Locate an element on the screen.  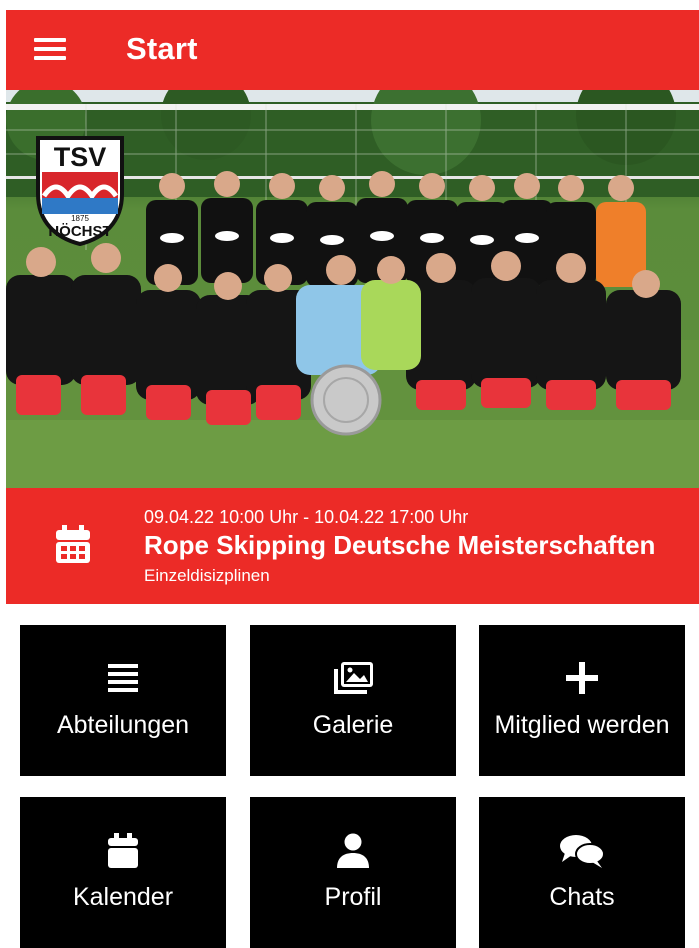
tile-galerie: Galerie is located at coordinates (353, 700).